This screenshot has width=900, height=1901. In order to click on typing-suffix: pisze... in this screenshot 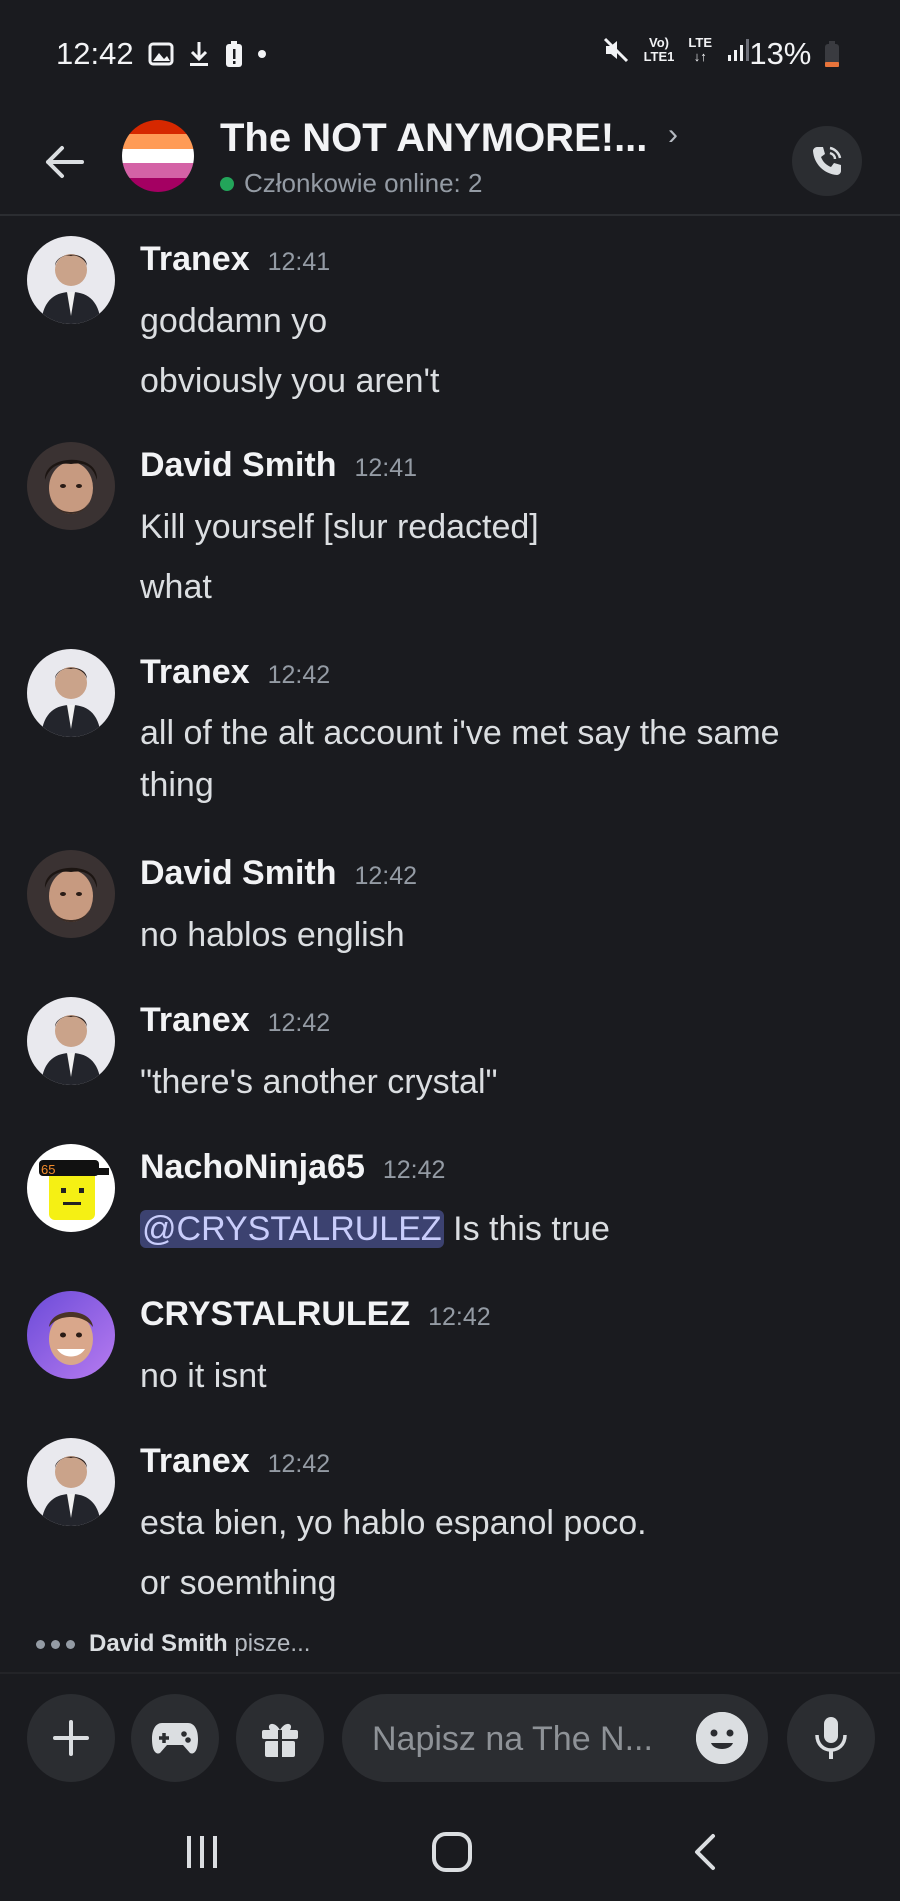, I will do `click(269, 1643)`.